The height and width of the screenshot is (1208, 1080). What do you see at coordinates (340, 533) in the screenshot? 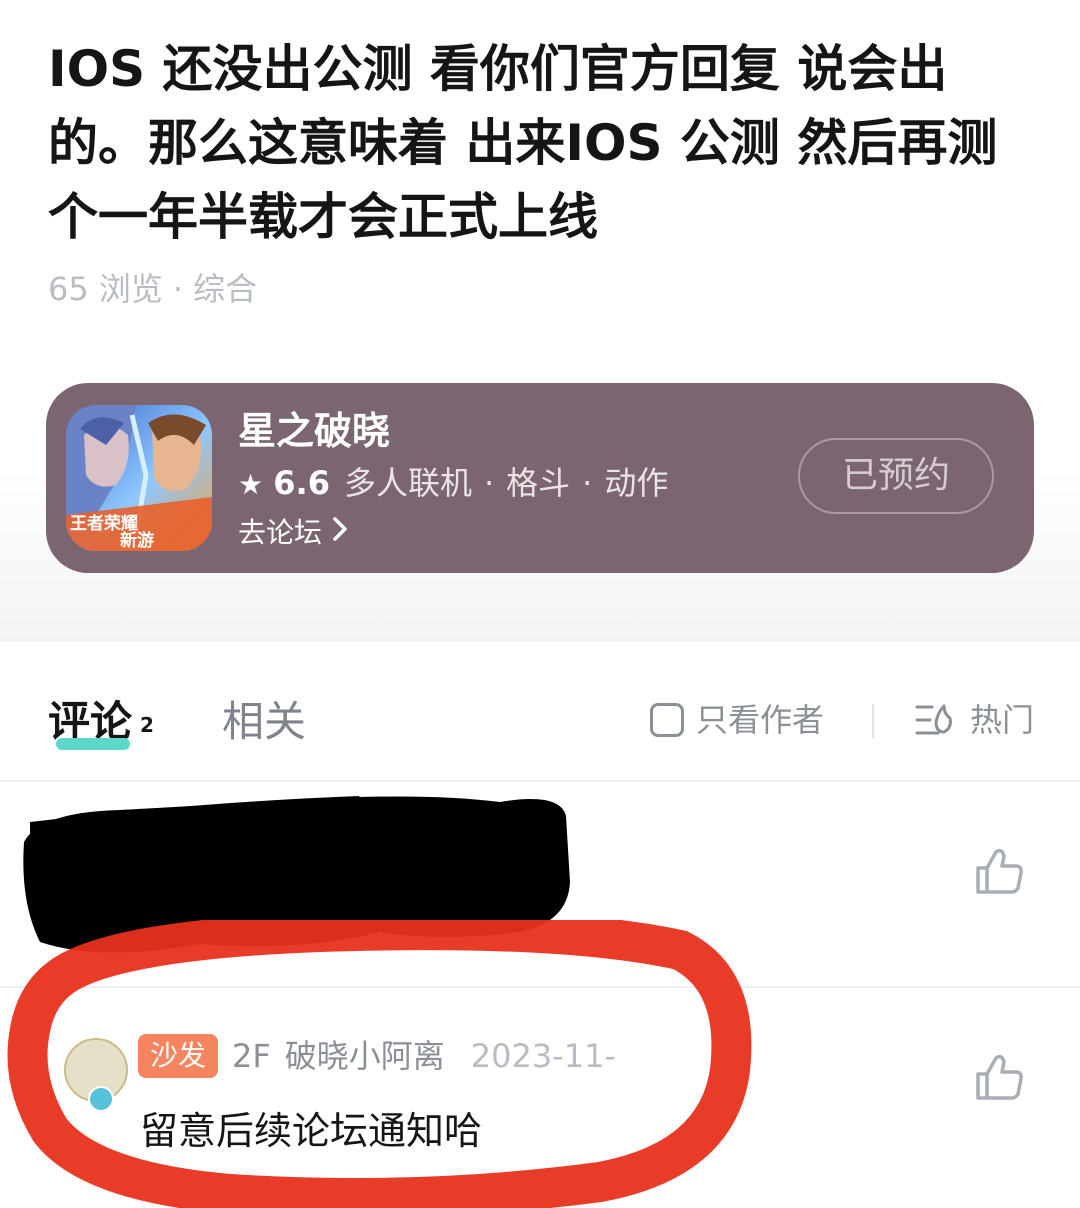
I see `chevron-right-icon` at bounding box center [340, 533].